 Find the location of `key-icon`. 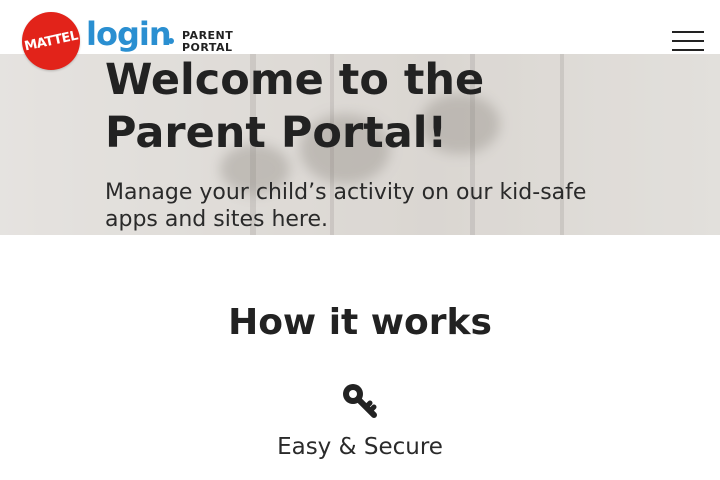

key-icon is located at coordinates (360, 401).